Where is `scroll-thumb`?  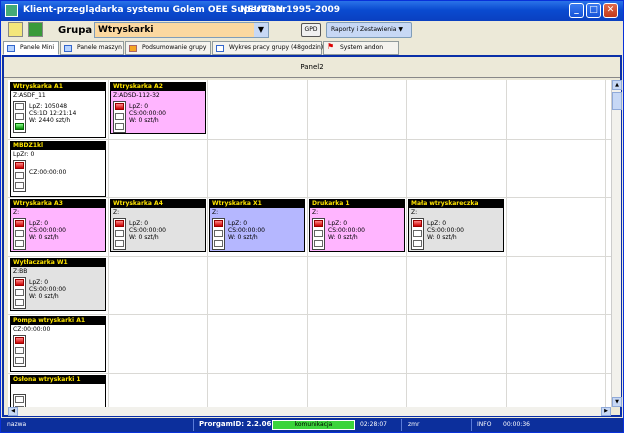 scroll-thumb is located at coordinates (617, 101).